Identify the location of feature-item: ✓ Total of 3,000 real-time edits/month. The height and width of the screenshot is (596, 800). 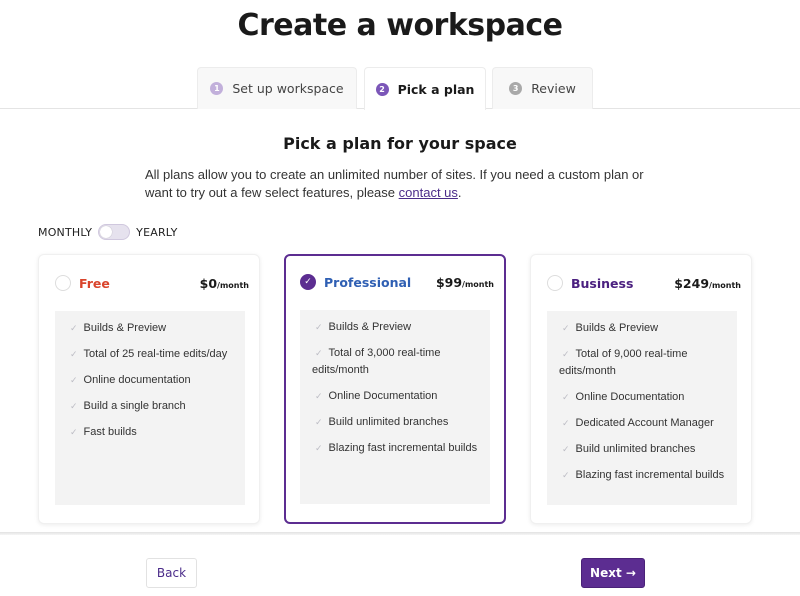
(395, 362).